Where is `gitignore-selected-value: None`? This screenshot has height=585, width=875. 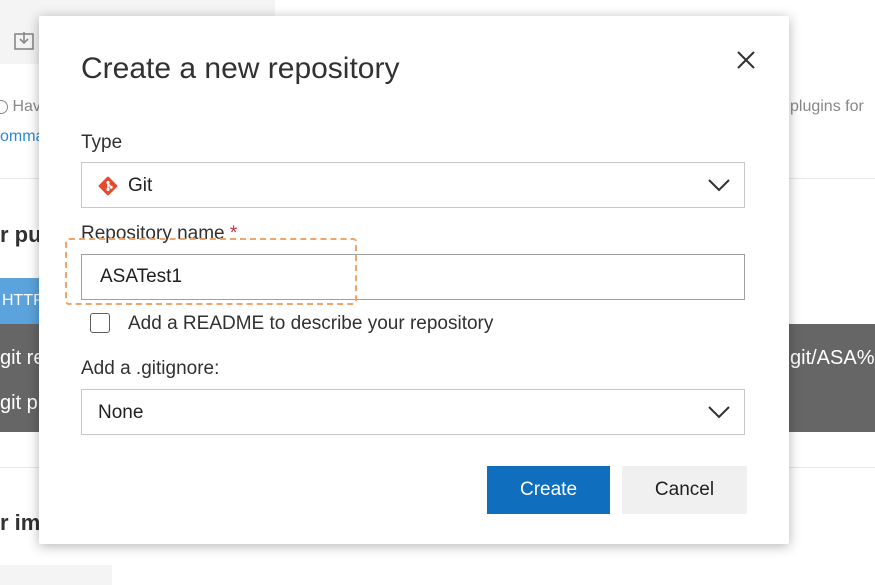
gitignore-selected-value: None is located at coordinates (121, 412).